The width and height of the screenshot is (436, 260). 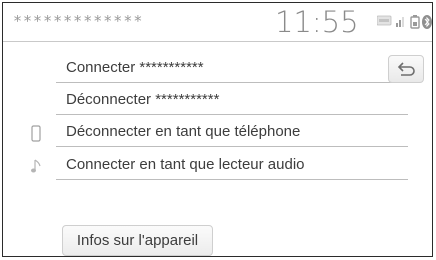 I want to click on clock: 11:55, so click(x=317, y=22).